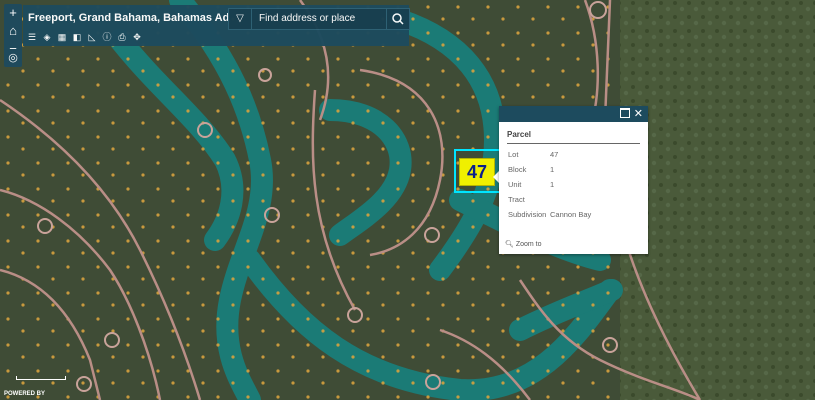  Describe the element at coordinates (528, 244) in the screenshot. I see `zoom-to-label: Zoom to` at that location.